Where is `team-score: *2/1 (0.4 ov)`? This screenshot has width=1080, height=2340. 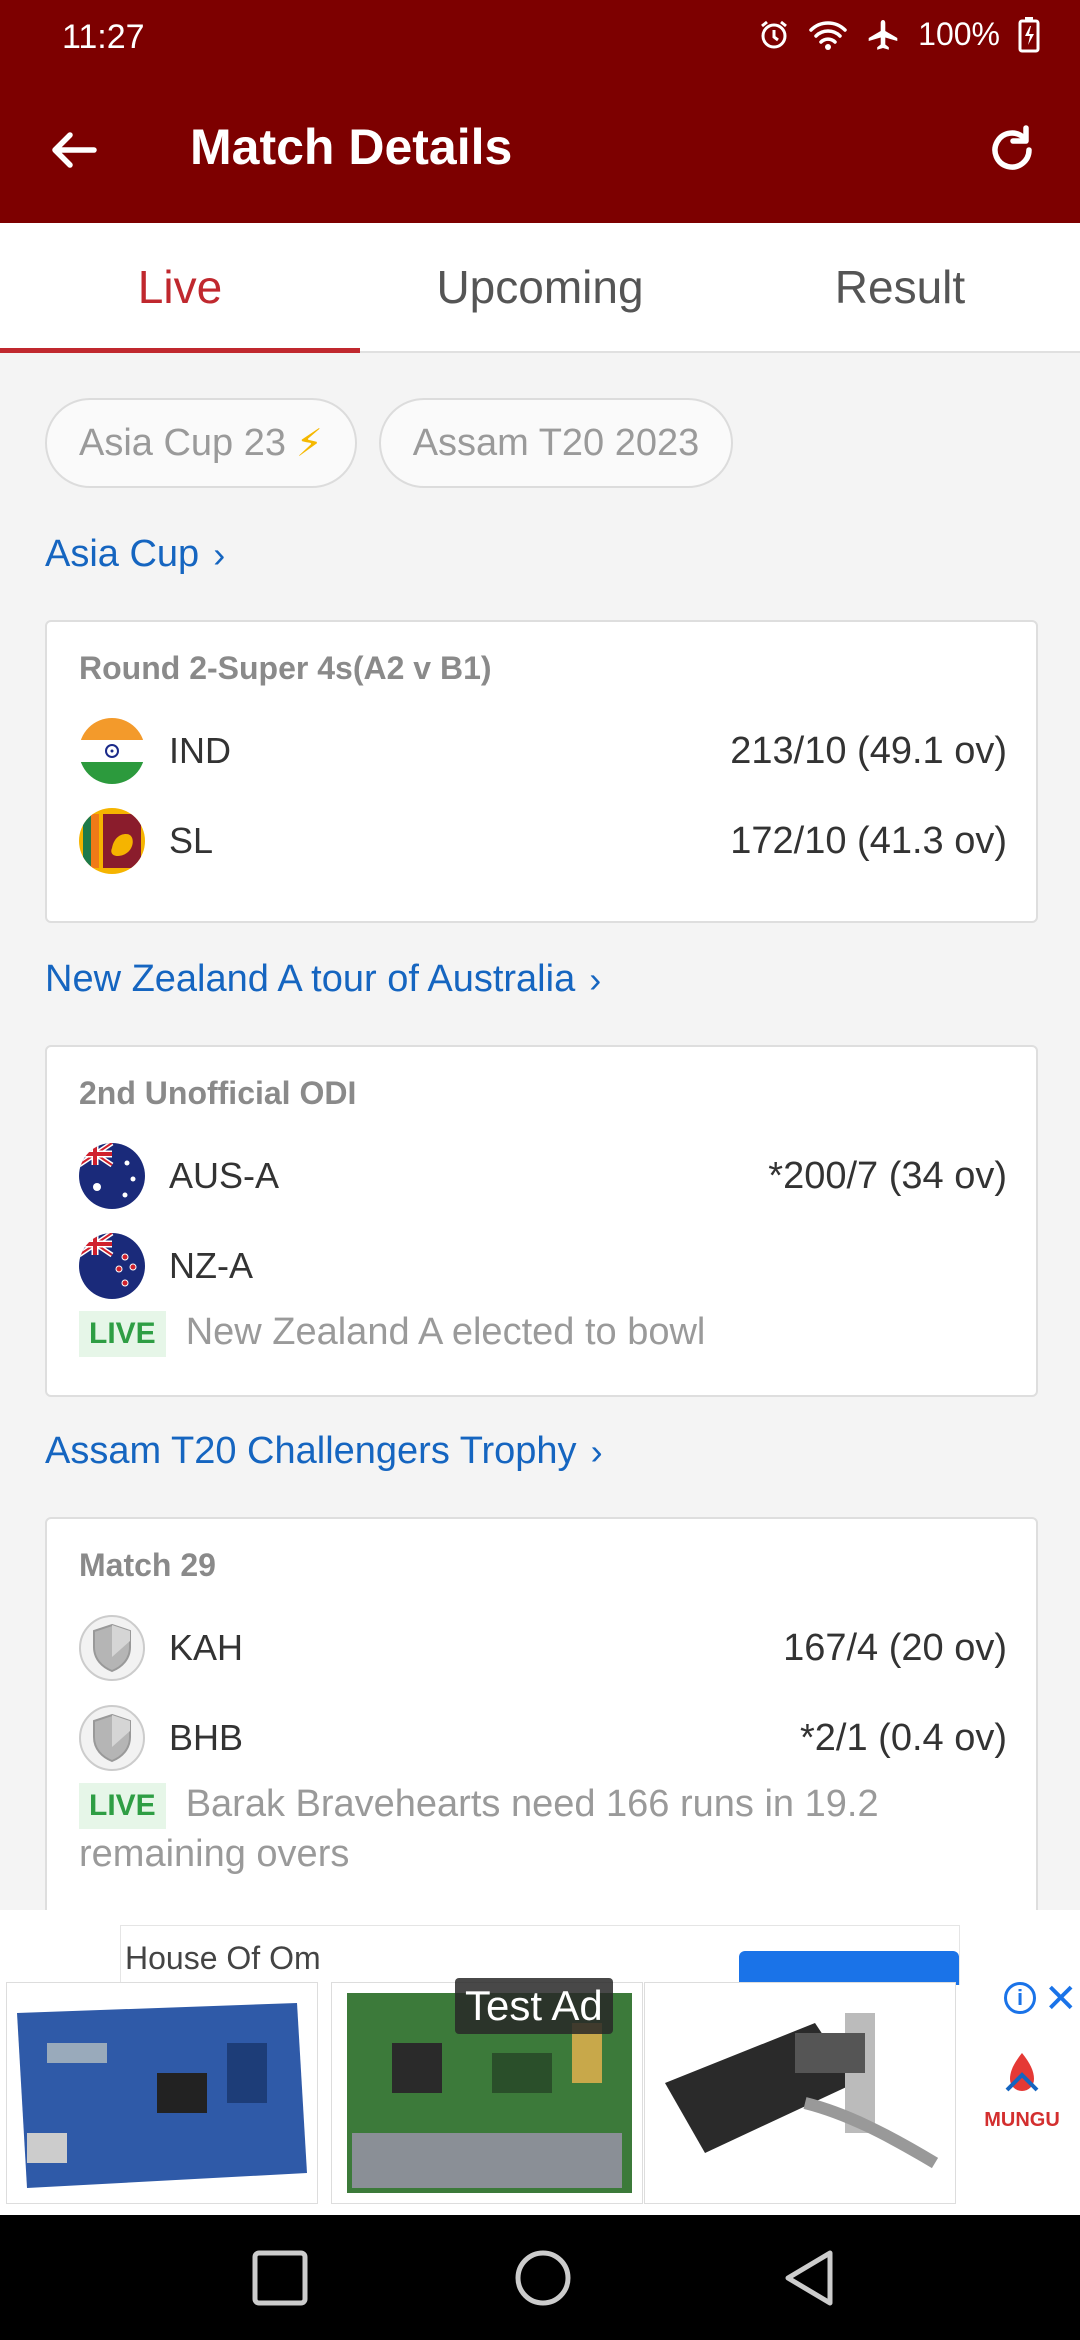
team-score: *2/1 (0.4 ov) is located at coordinates (903, 1737).